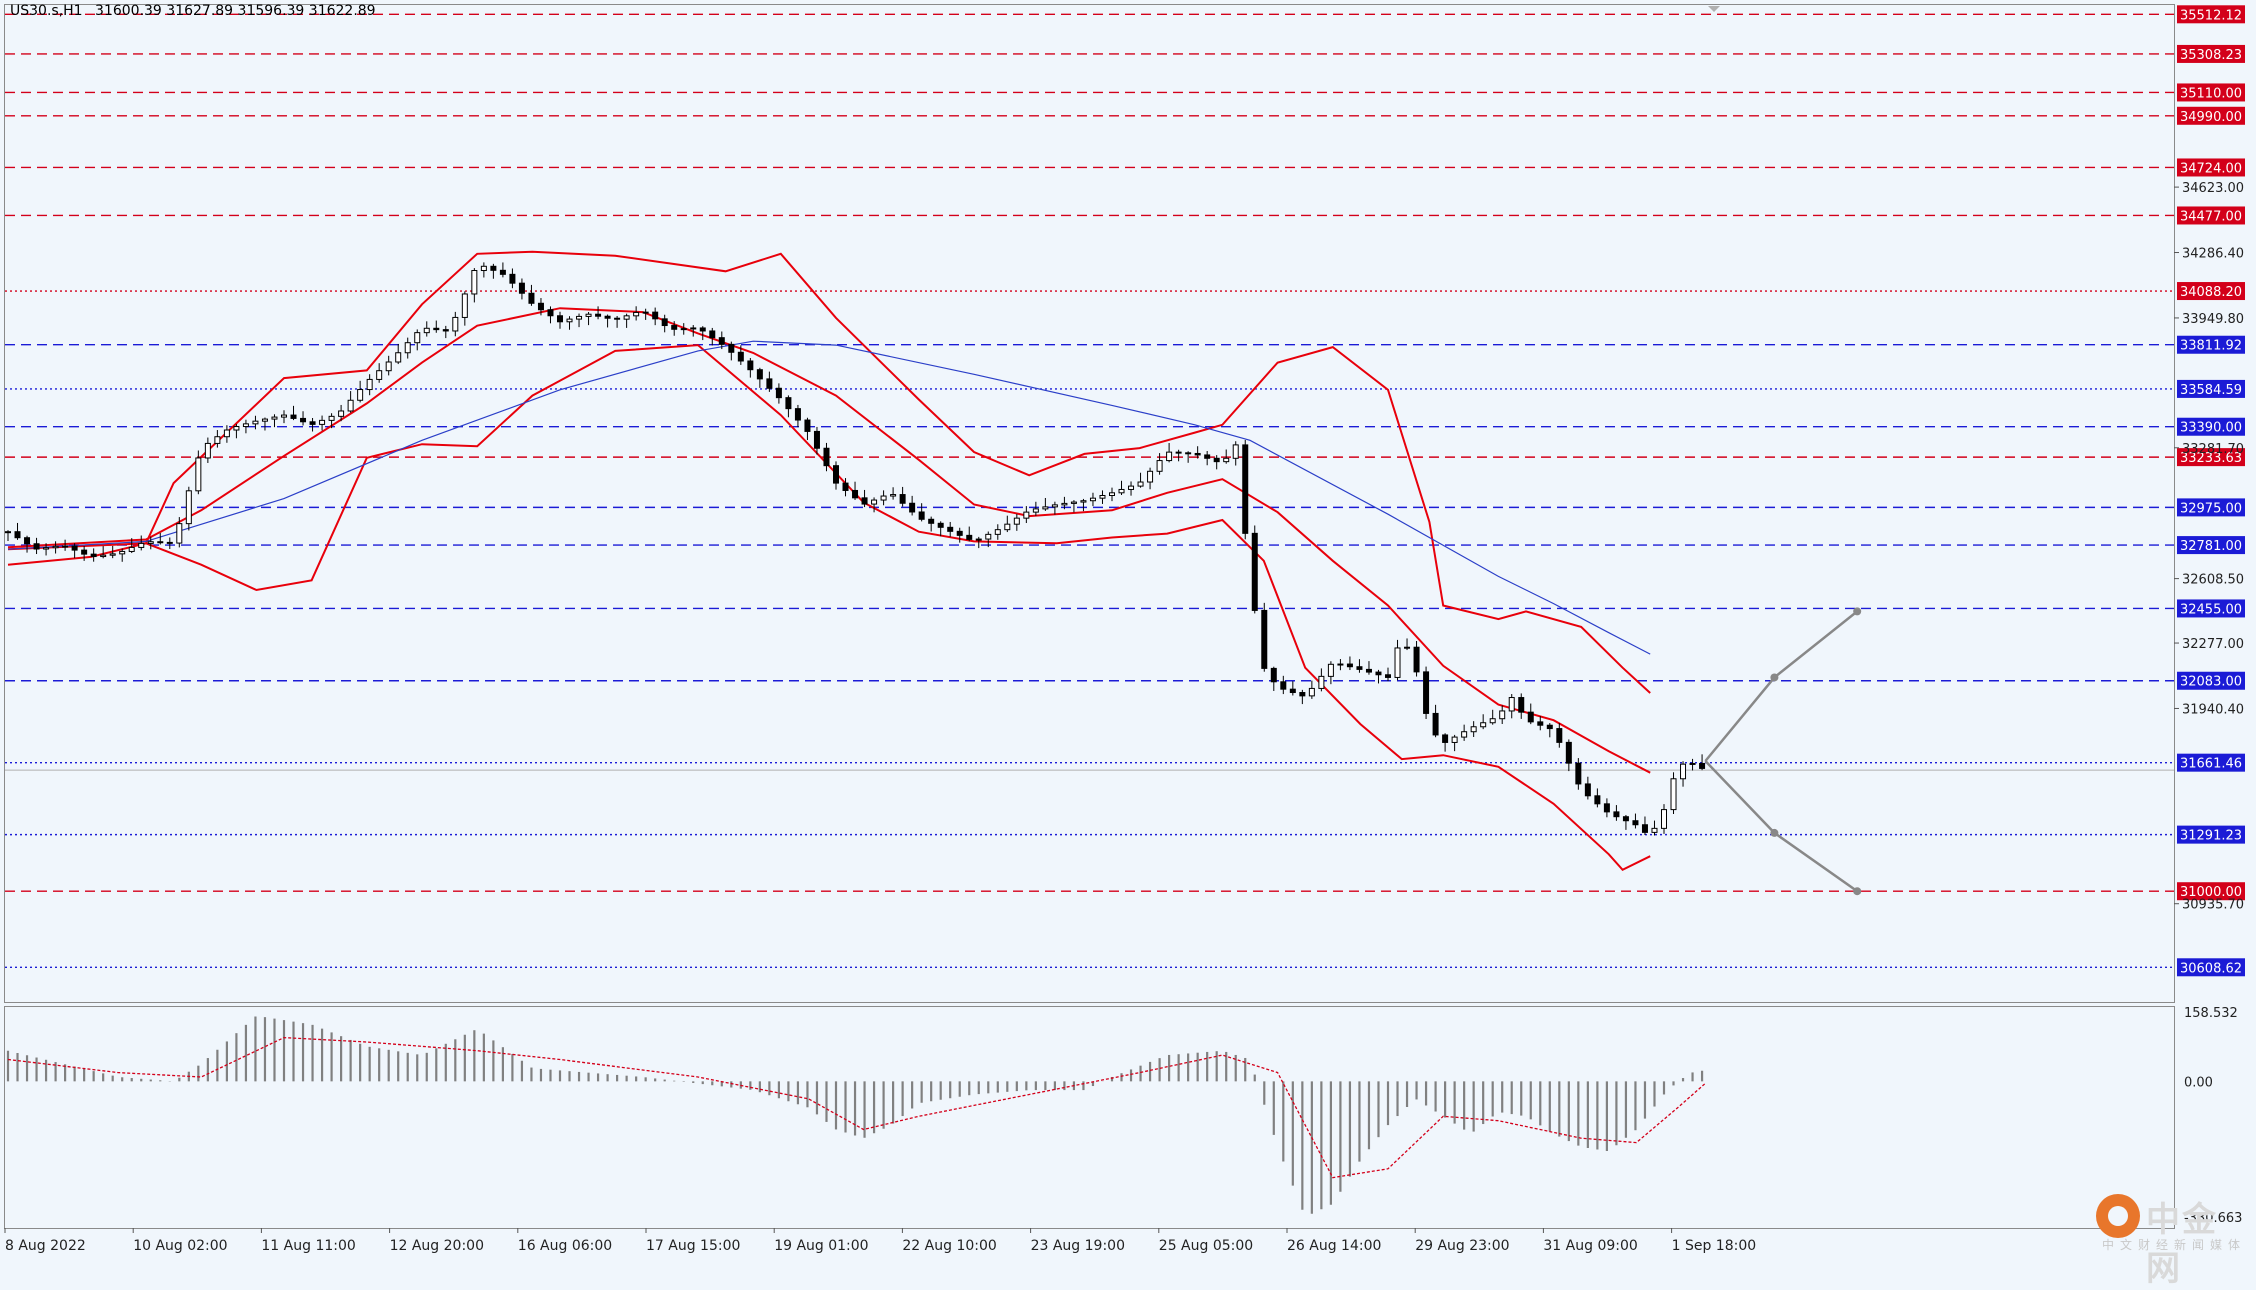 This screenshot has height=1290, width=2256. What do you see at coordinates (437, 1246) in the screenshot?
I see `x-tick-label: 12 Aug 20:00` at bounding box center [437, 1246].